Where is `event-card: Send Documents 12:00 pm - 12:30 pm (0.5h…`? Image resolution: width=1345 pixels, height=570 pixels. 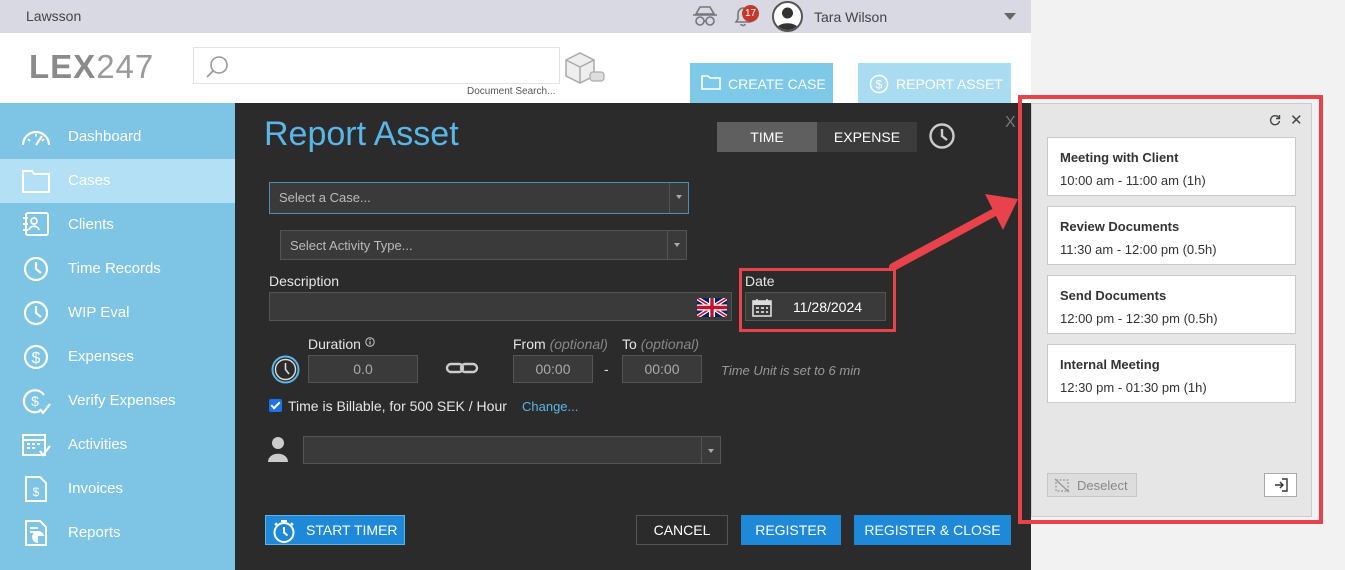 event-card: Send Documents 12:00 pm - 12:30 pm (0.5h… is located at coordinates (1171, 304).